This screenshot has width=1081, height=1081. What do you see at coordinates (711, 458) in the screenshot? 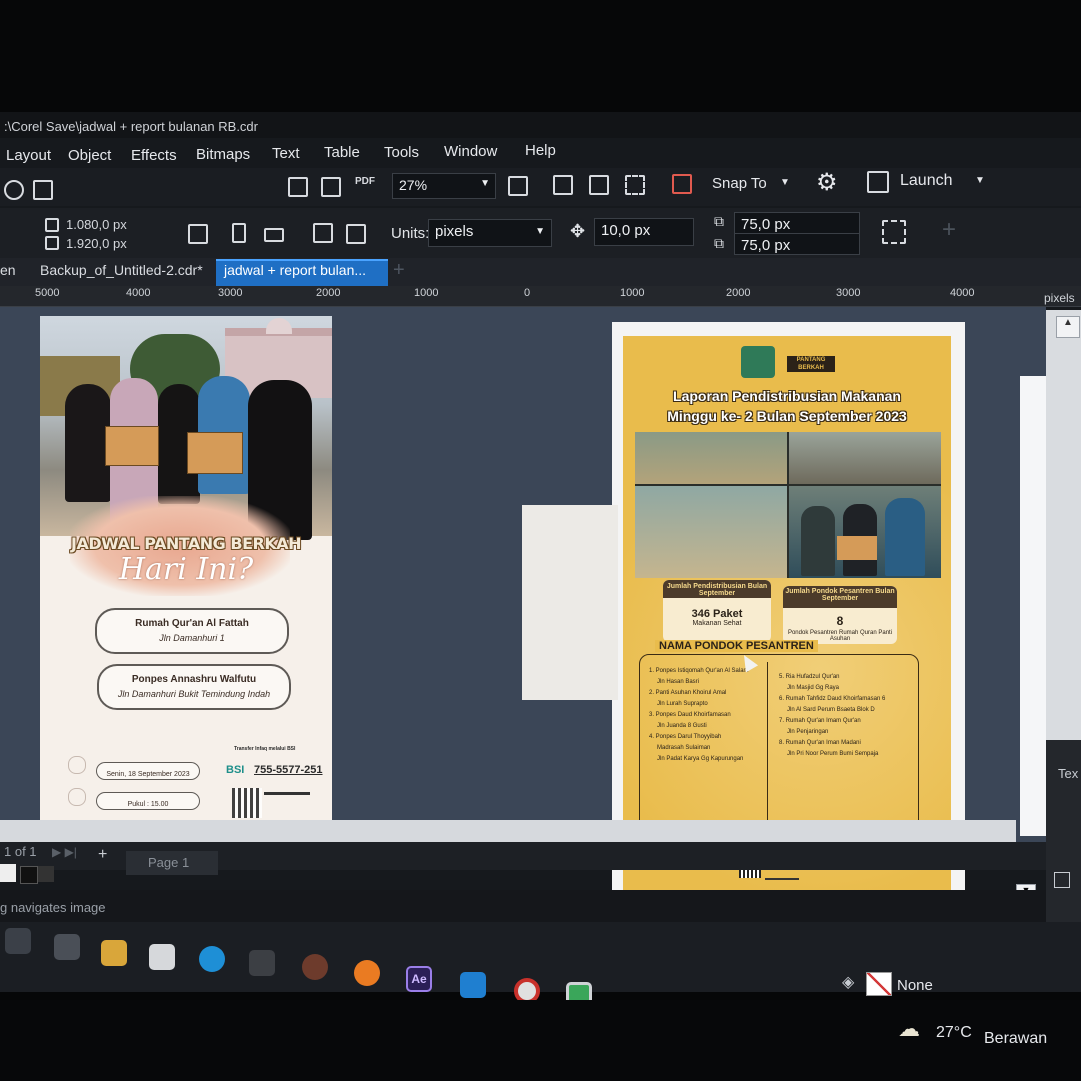
I see `collage-photo` at bounding box center [711, 458].